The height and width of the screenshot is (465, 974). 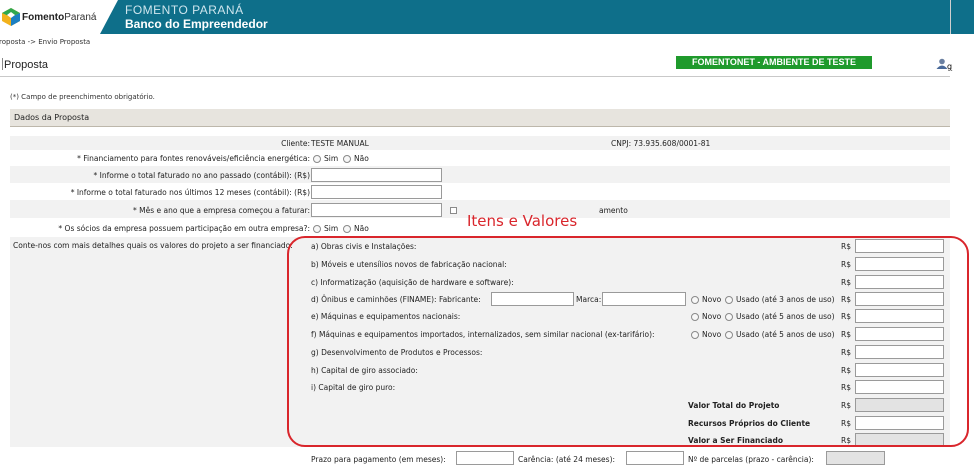 What do you see at coordinates (485, 458) in the screenshot?
I see `term-input` at bounding box center [485, 458].